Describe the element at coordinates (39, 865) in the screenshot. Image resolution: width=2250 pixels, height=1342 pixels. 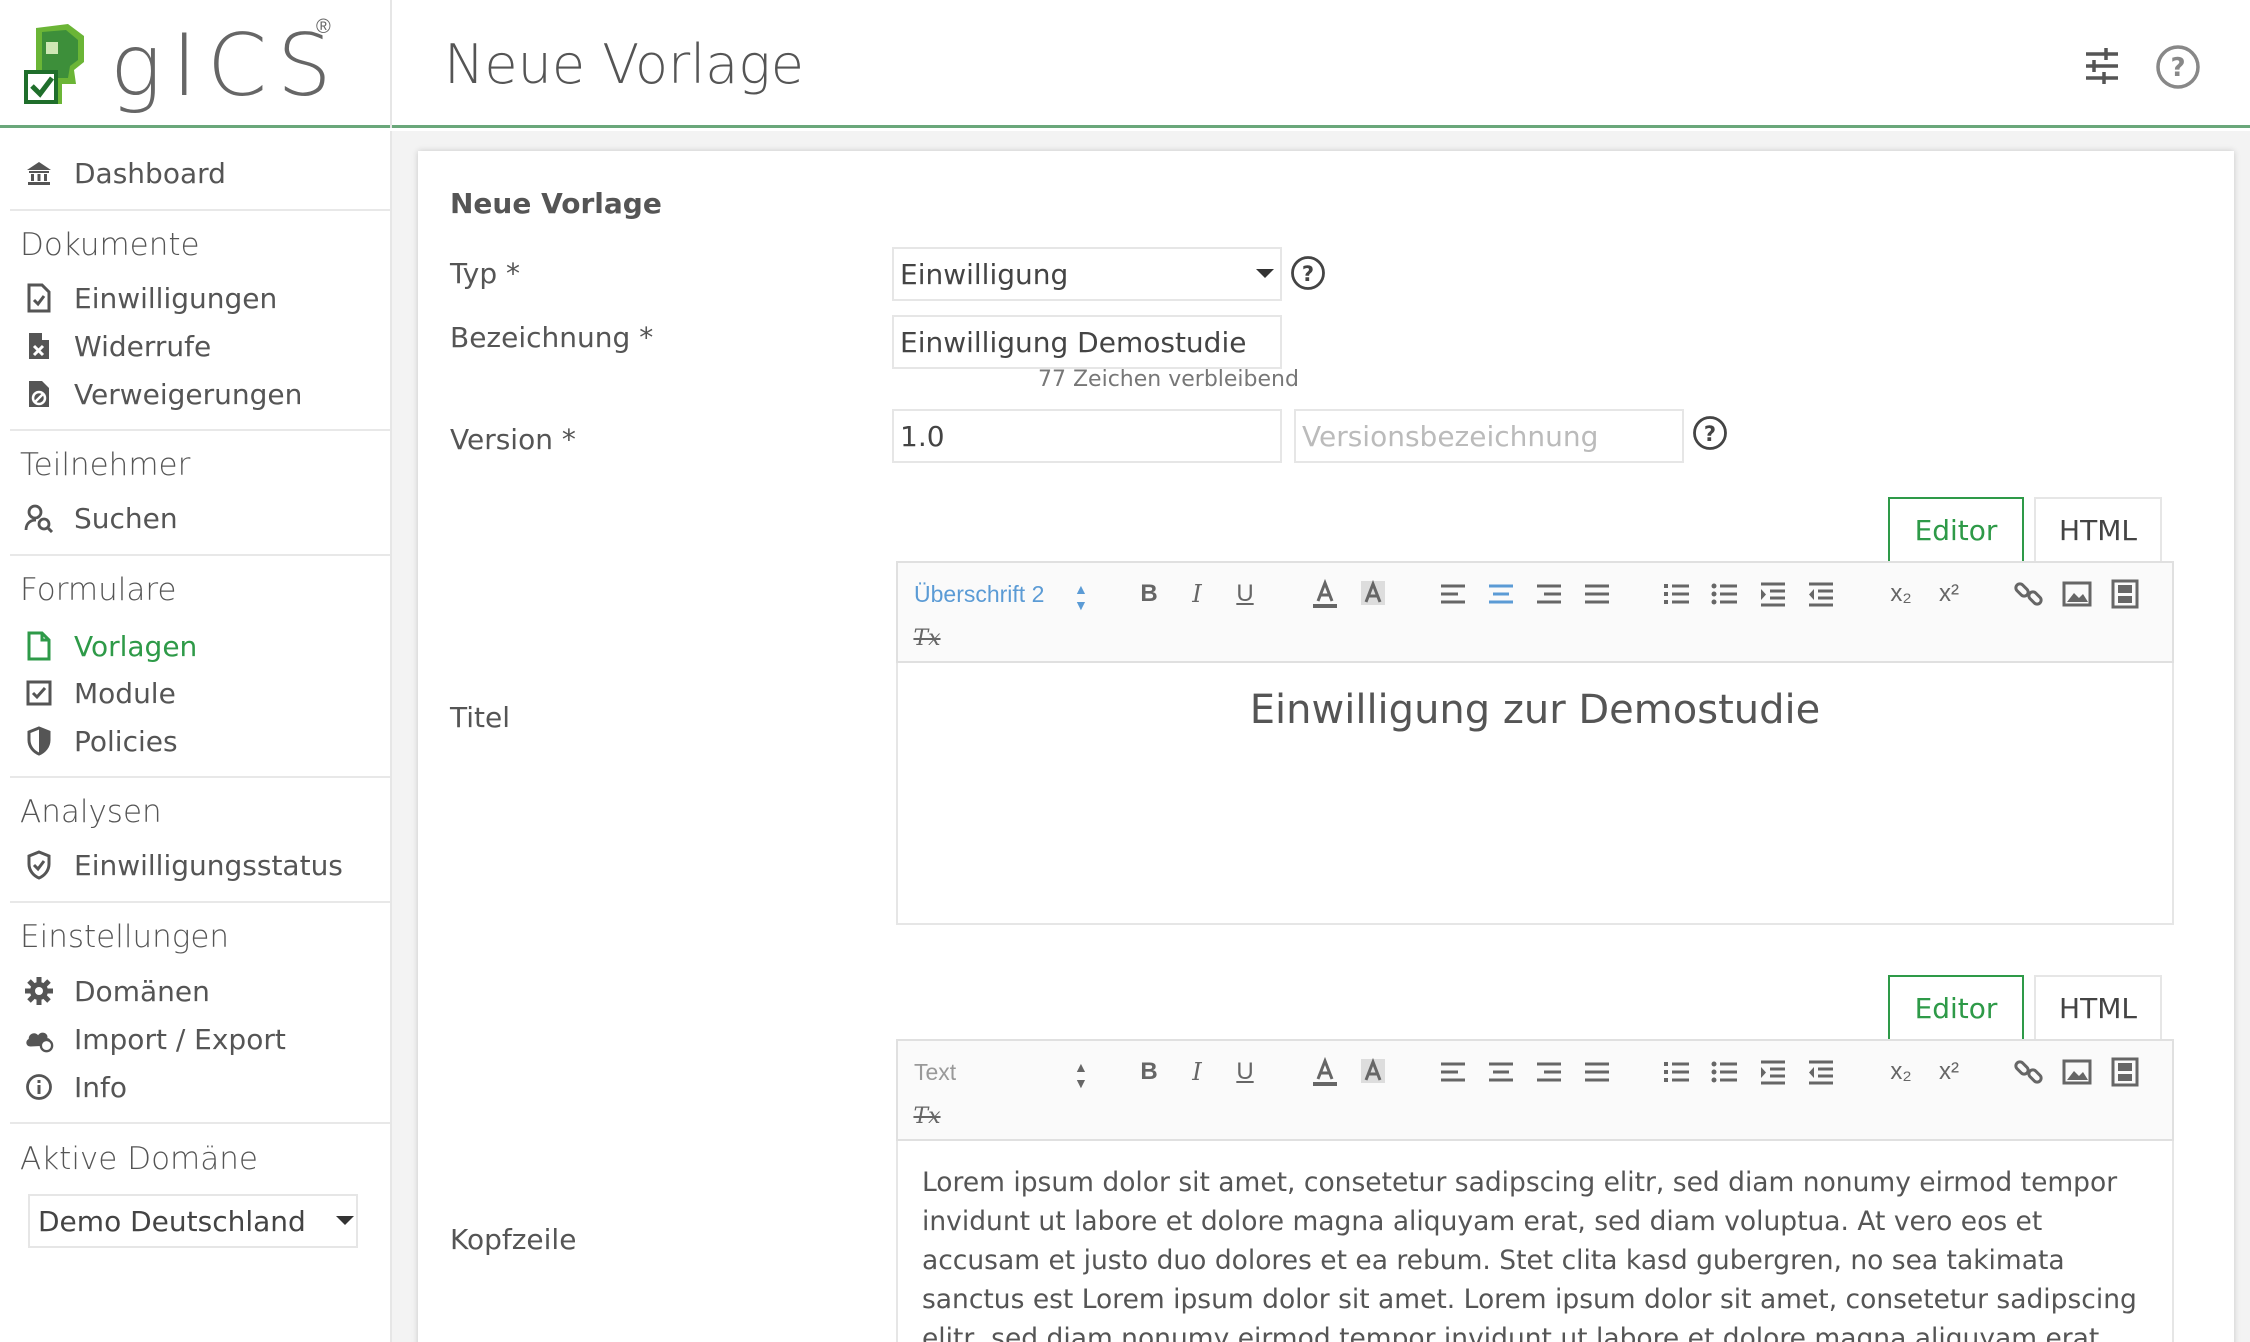
I see `shield-check-icon` at that location.